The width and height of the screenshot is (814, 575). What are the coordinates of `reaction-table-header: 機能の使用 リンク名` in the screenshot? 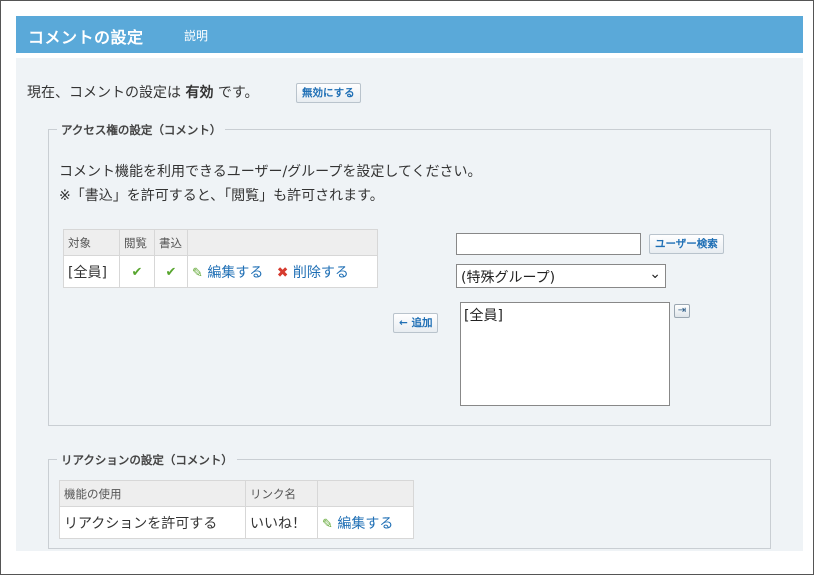 It's located at (236, 493).